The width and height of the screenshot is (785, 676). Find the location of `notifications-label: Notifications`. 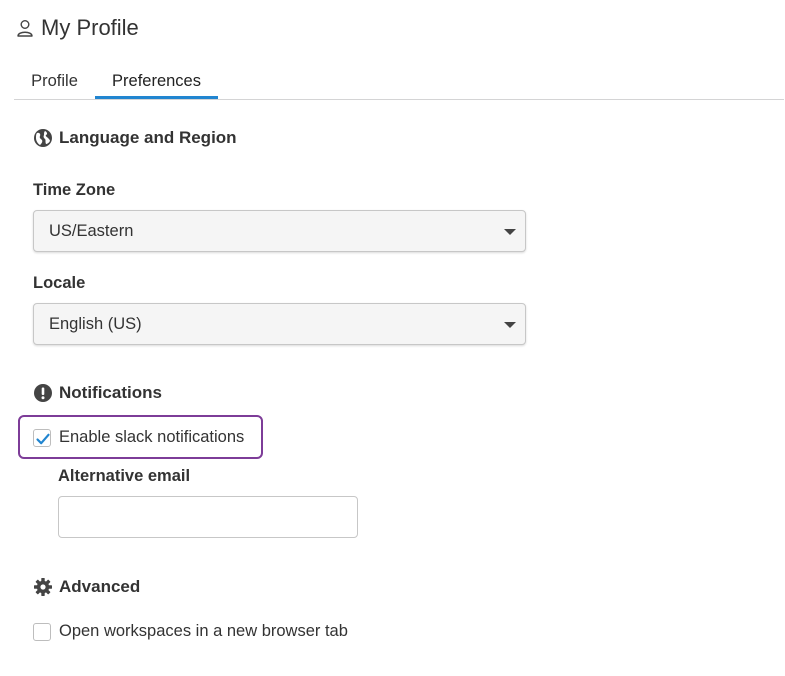

notifications-label: Notifications is located at coordinates (110, 392).